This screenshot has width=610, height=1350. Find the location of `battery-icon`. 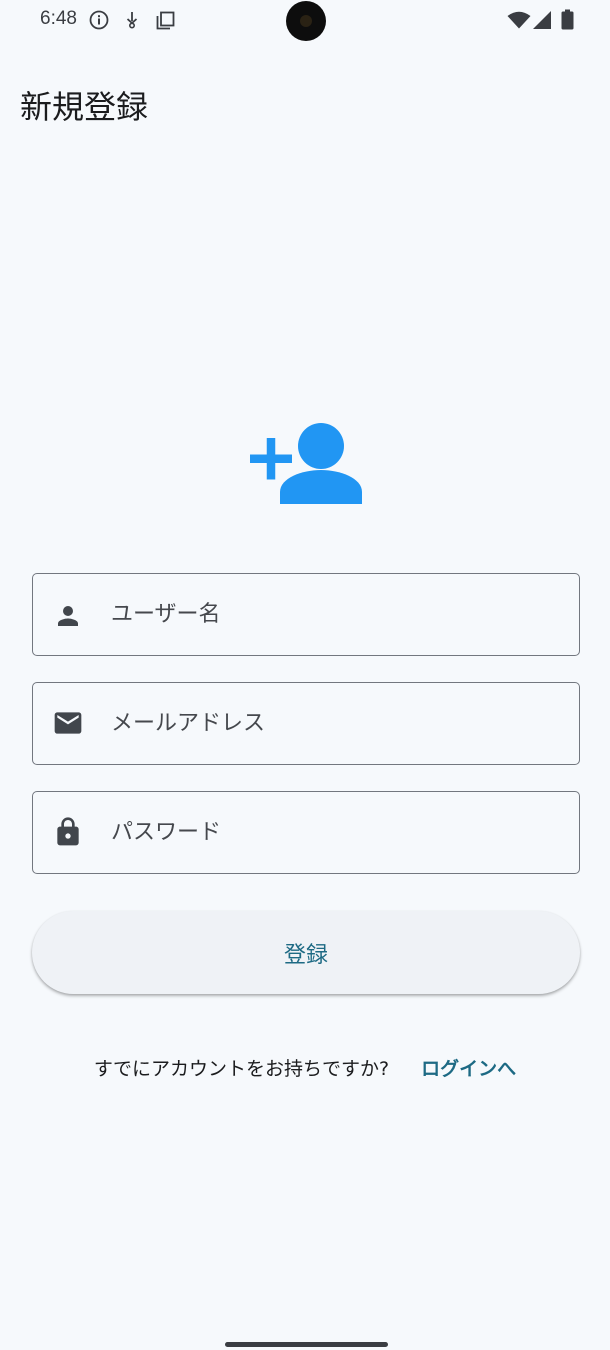

battery-icon is located at coordinates (567, 19).